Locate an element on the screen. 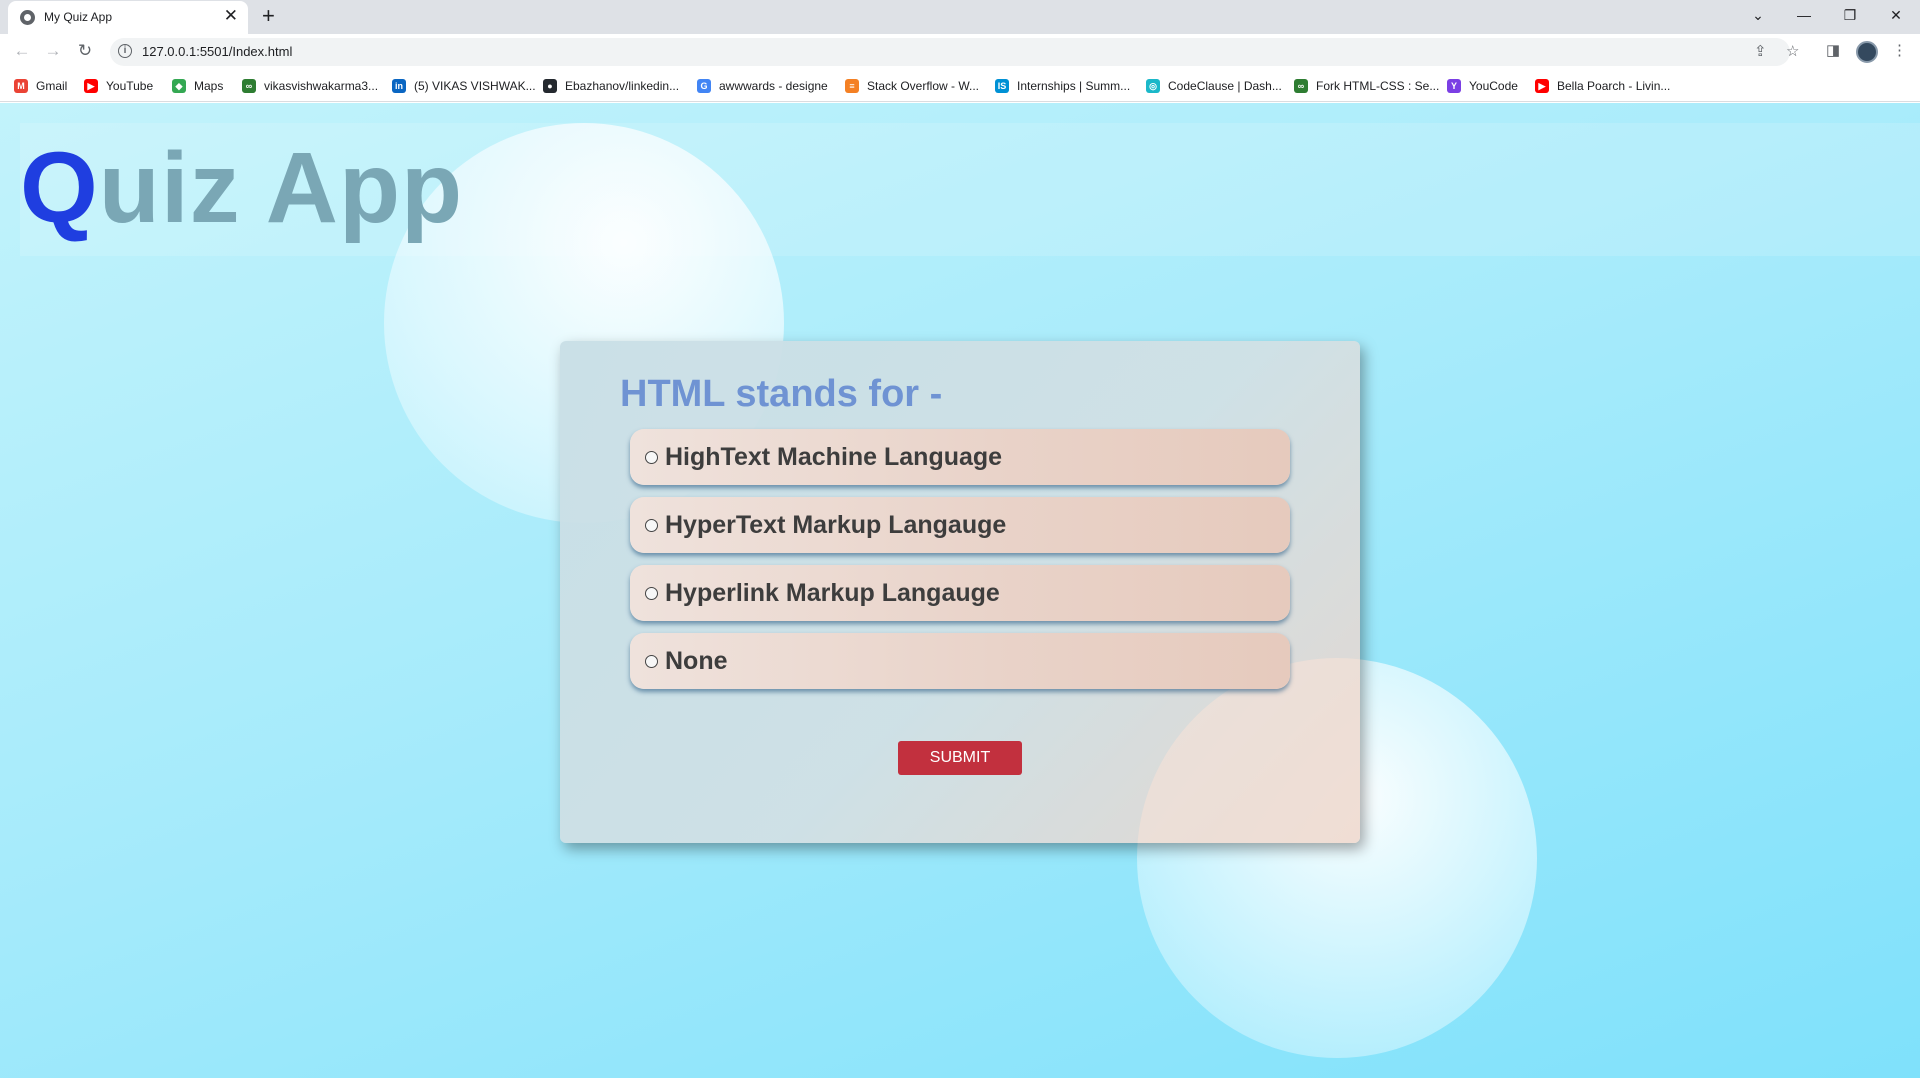  bookmark-youcode: Y YouCode is located at coordinates (1482, 86).